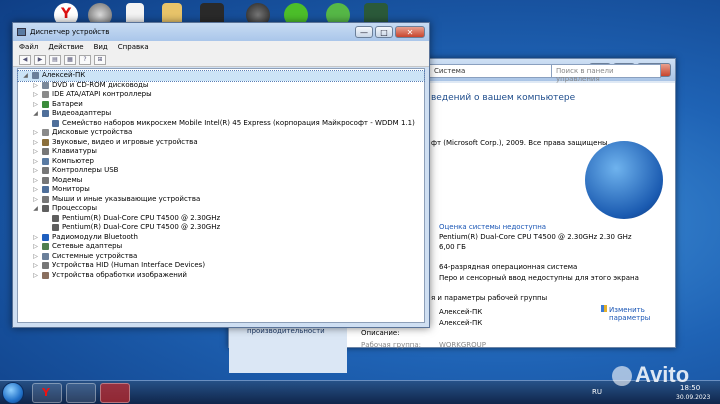 This screenshot has height=404, width=720. What do you see at coordinates (25, 59) in the screenshot?
I see `back-arrow-icon: ◀` at bounding box center [25, 59].